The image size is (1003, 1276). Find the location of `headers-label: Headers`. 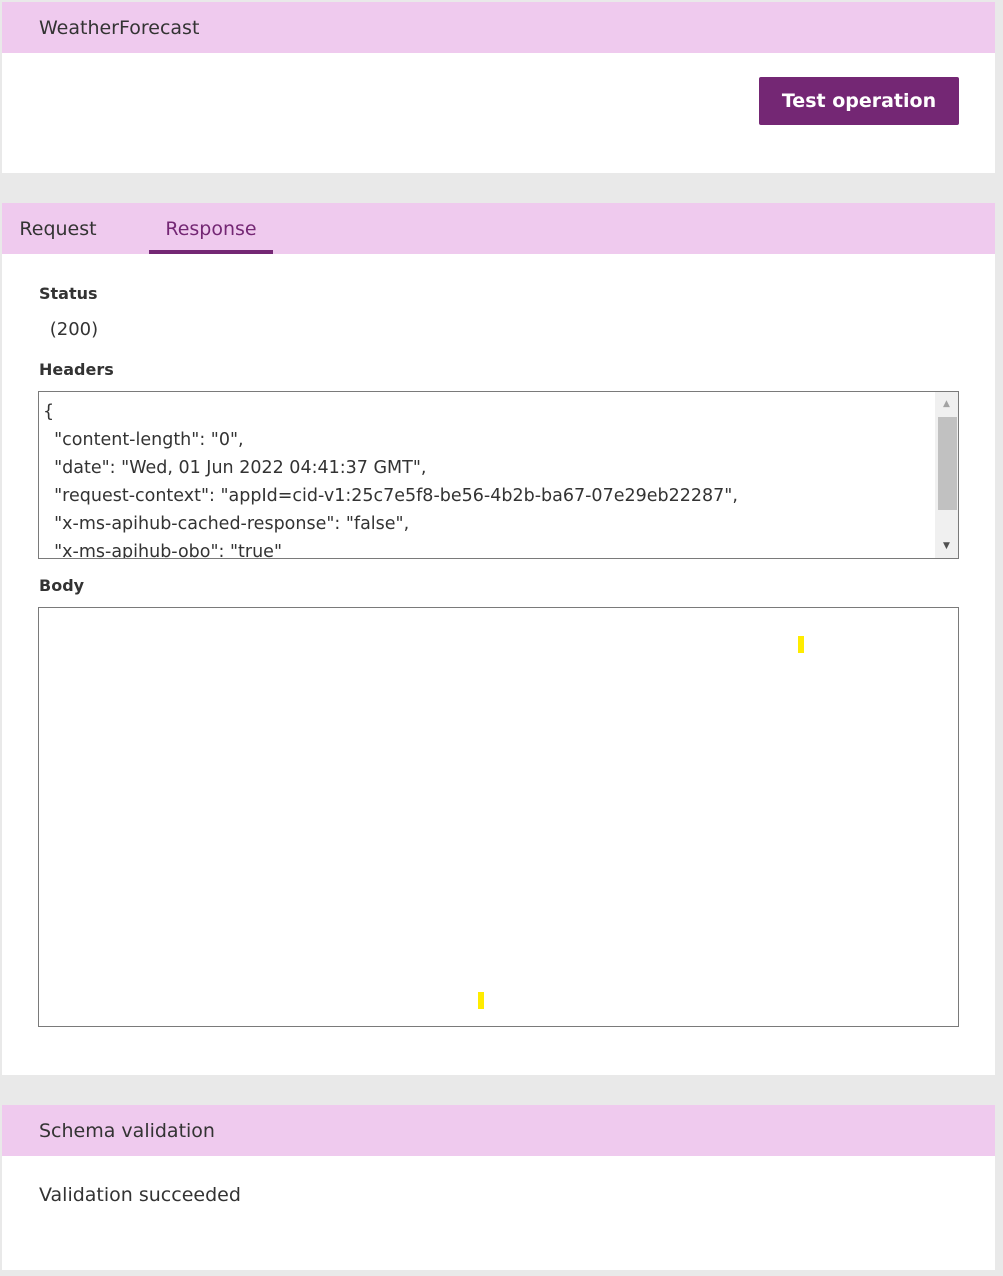

headers-label: Headers is located at coordinates (76, 369).